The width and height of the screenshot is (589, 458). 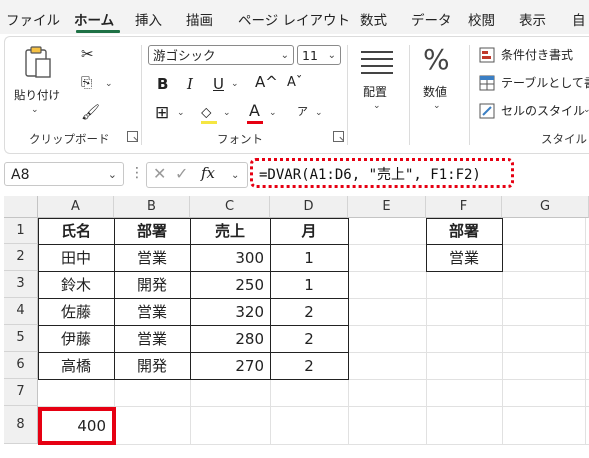 I want to click on criteria-value: 営業, so click(x=464, y=258).